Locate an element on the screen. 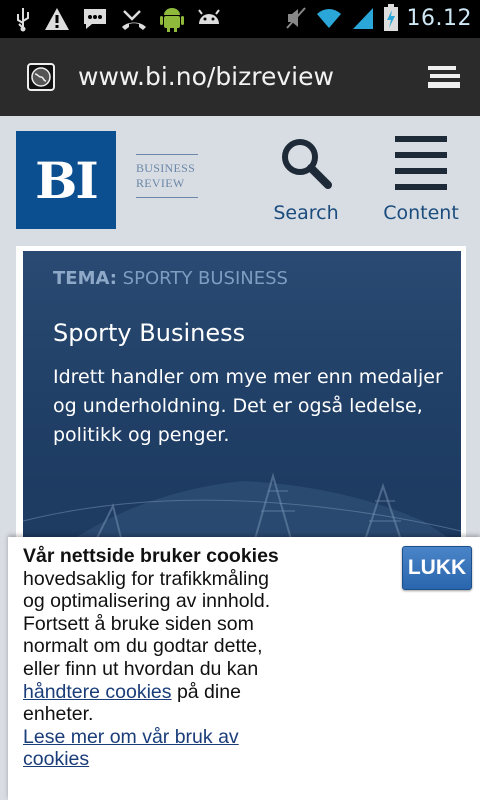  wifi-icon is located at coordinates (328, 18).